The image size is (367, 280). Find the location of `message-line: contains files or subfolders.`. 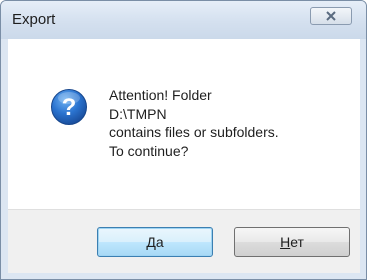

message-line: contains files or subfolders. is located at coordinates (194, 132).